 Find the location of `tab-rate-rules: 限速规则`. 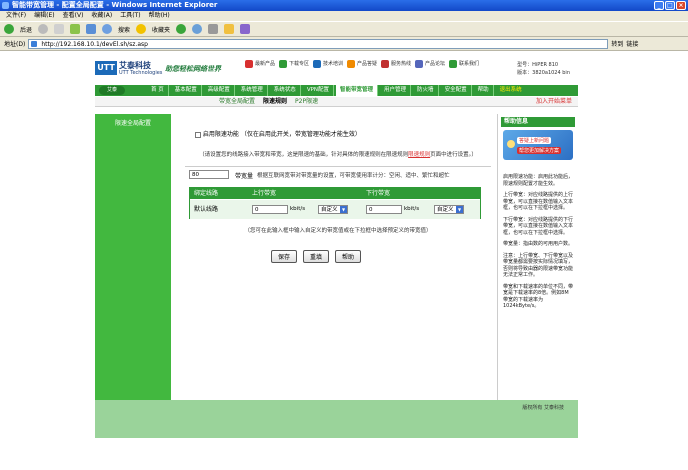

tab-rate-rules: 限速规则 is located at coordinates (275, 102).